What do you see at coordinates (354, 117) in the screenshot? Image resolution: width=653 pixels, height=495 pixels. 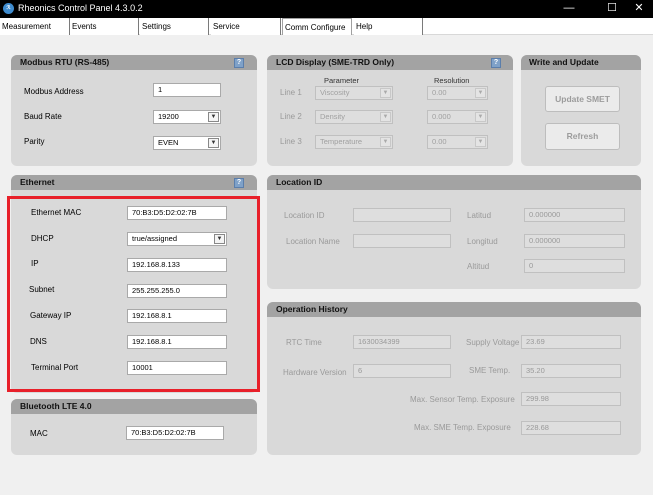 I see `lcd-line2-parameter-select: Density ▼` at bounding box center [354, 117].